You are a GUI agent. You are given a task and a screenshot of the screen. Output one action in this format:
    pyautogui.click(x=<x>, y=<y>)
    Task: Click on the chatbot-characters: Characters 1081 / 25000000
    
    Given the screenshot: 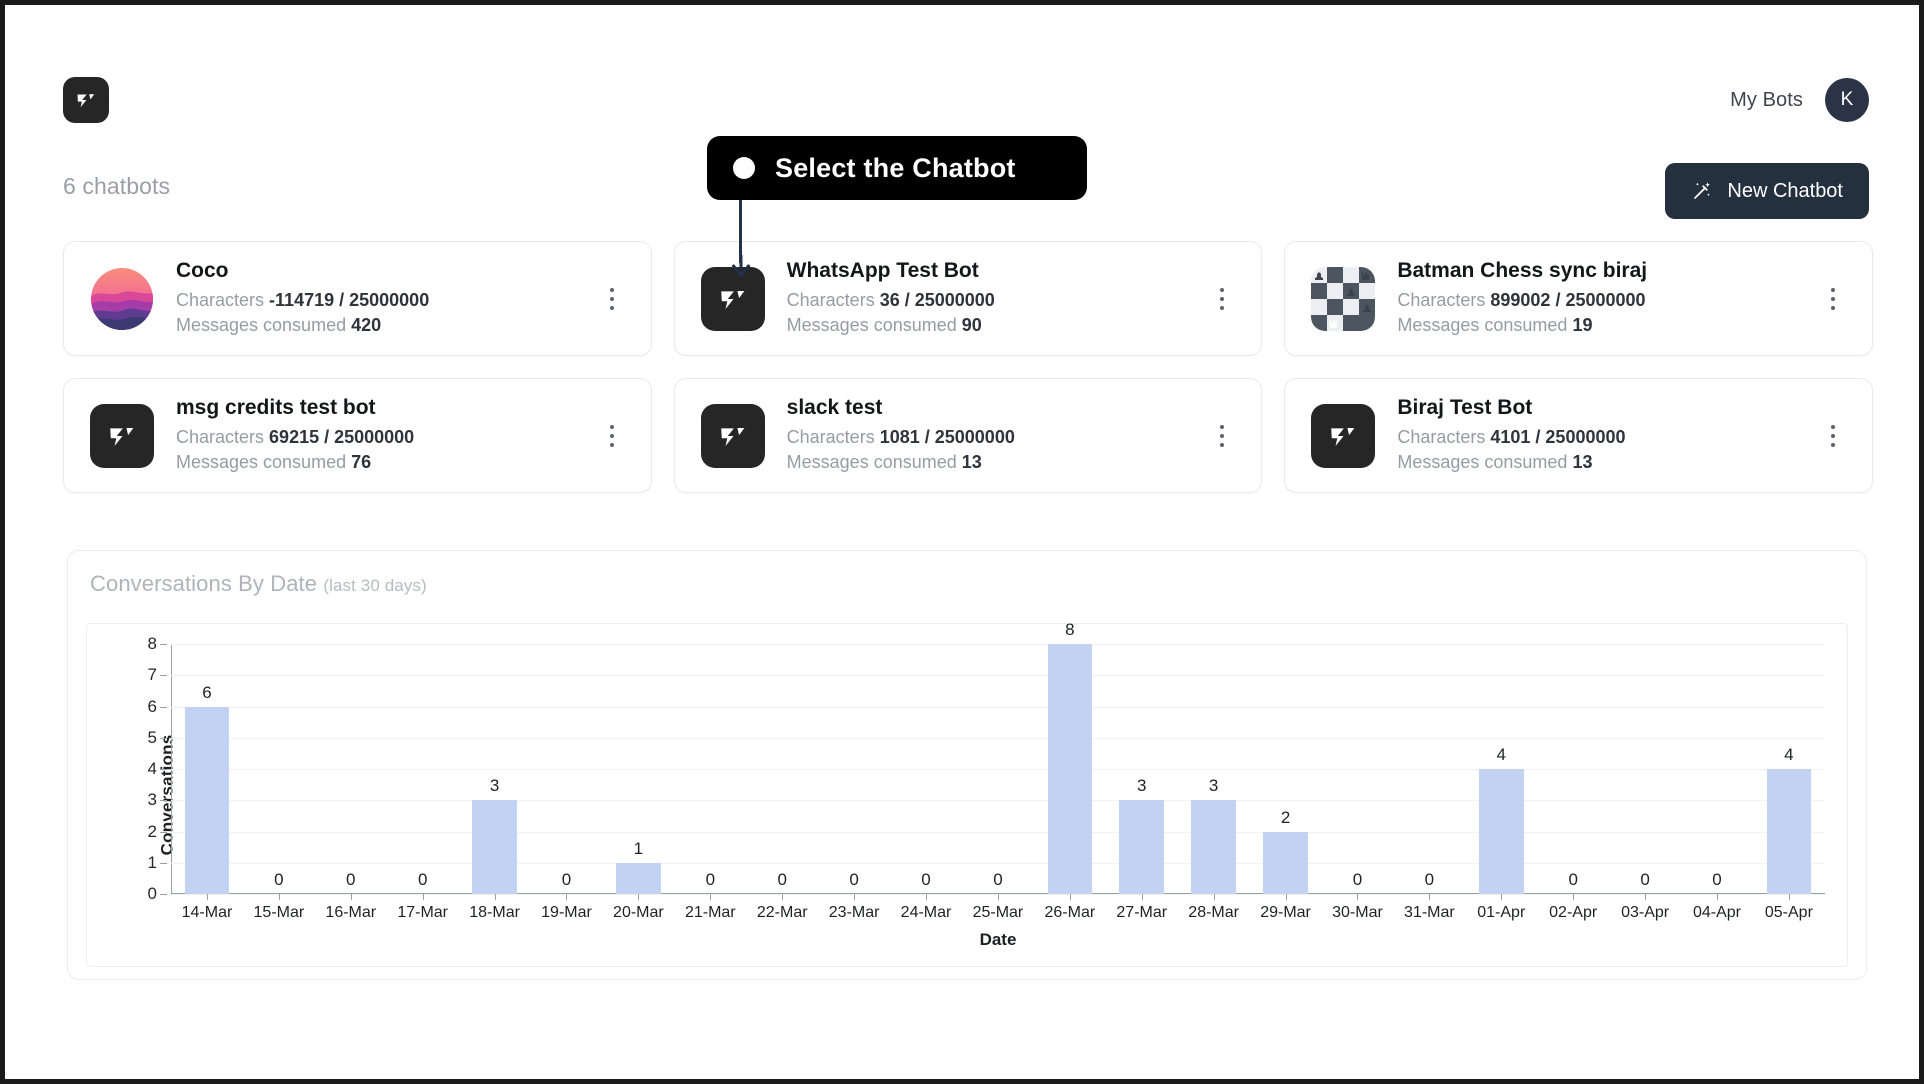 What is the action you would take?
    pyautogui.click(x=997, y=438)
    